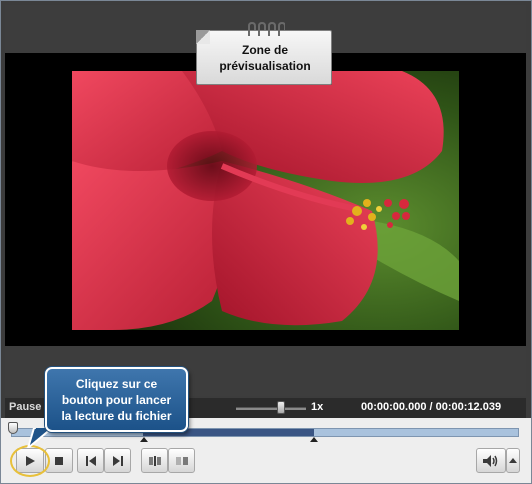 The image size is (532, 484). Describe the element at coordinates (203, 37) in the screenshot. I see `note-folded-corner` at that location.